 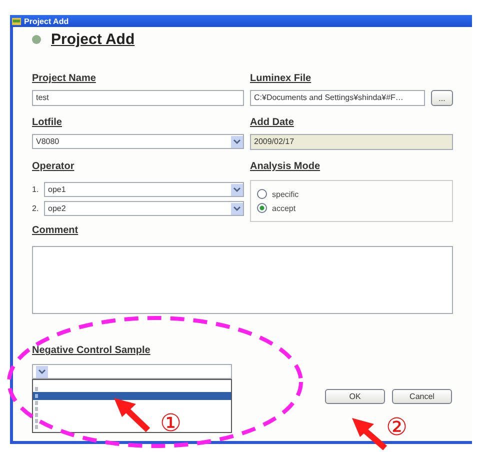 I want to click on page-heading: Project Add, so click(x=93, y=39).